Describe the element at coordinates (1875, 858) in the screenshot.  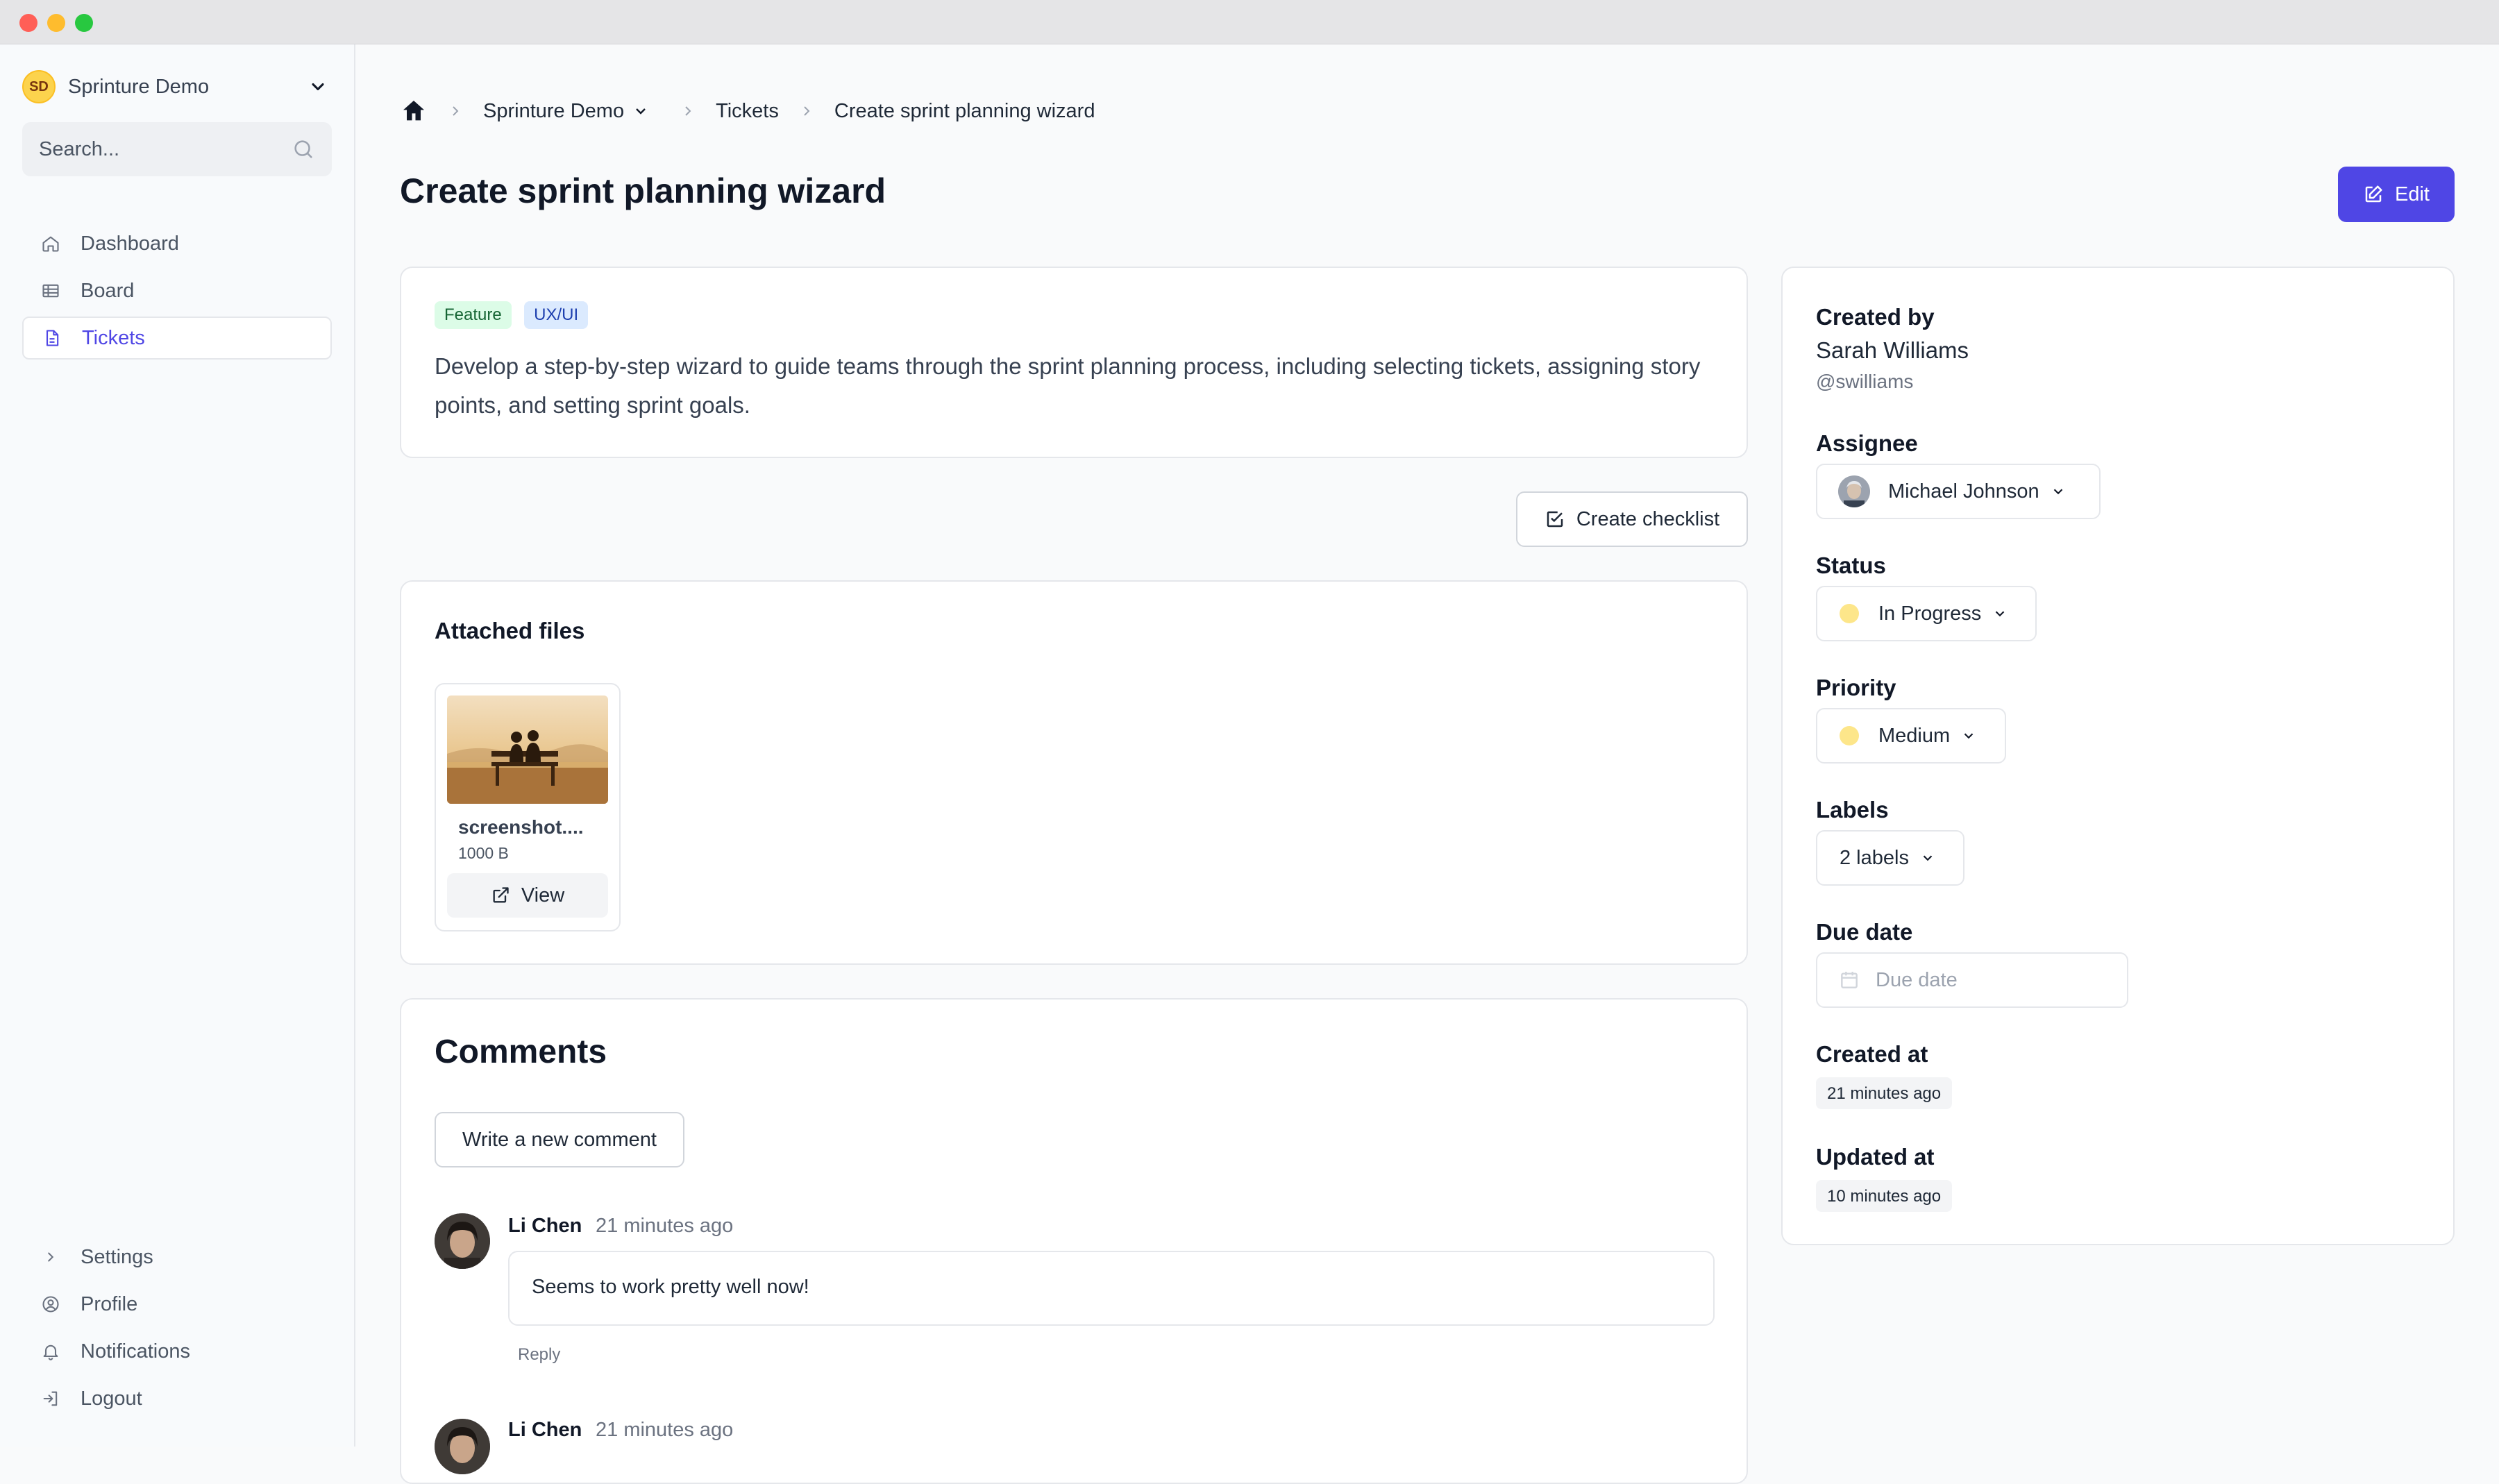
I see `labels-value: 2 labels` at that location.